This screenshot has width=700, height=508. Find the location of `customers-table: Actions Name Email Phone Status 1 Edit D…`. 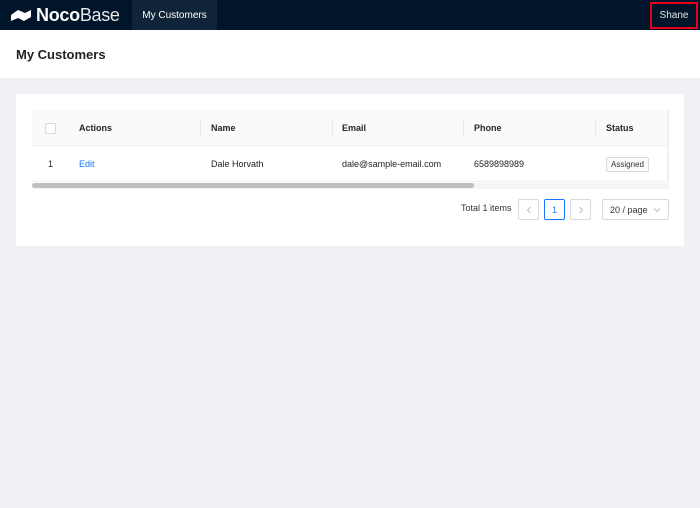

customers-table: Actions Name Email Phone Status 1 Edit D… is located at coordinates (350, 146).